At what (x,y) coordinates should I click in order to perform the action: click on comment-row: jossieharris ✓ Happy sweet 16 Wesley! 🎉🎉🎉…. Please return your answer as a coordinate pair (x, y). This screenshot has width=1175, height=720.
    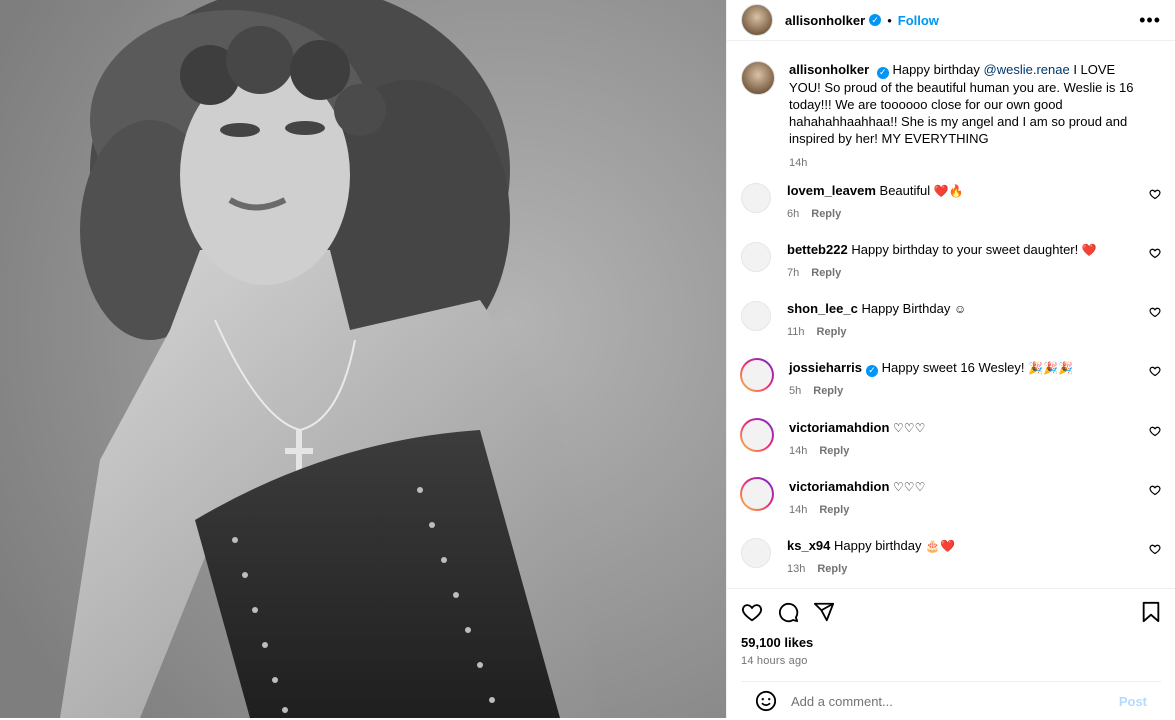
    Looking at the image, I should click on (951, 388).